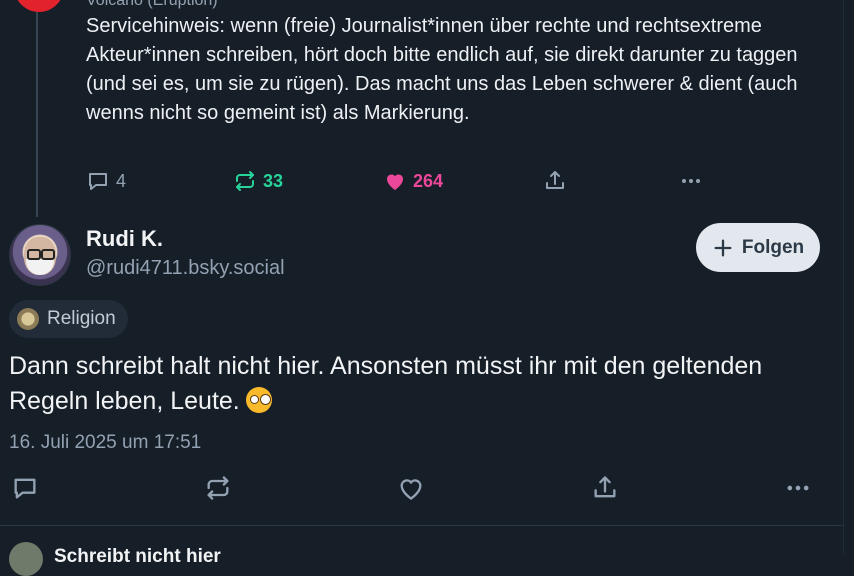 This screenshot has width=854, height=576. I want to click on parent-like-button: 264, so click(413, 181).